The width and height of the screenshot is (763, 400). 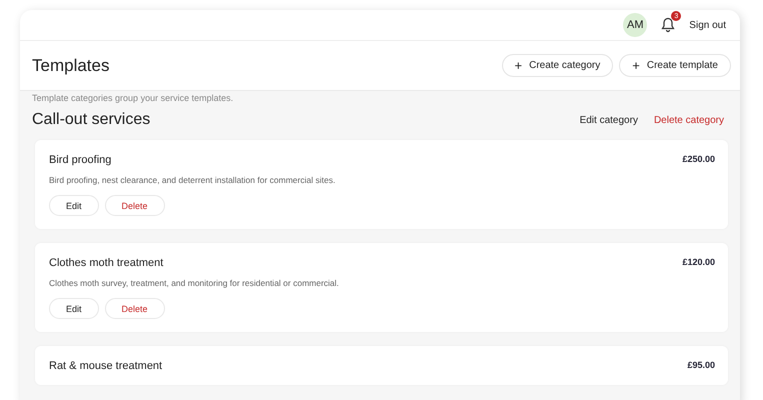 What do you see at coordinates (106, 263) in the screenshot?
I see `template-name: Clothes moth treatment` at bounding box center [106, 263].